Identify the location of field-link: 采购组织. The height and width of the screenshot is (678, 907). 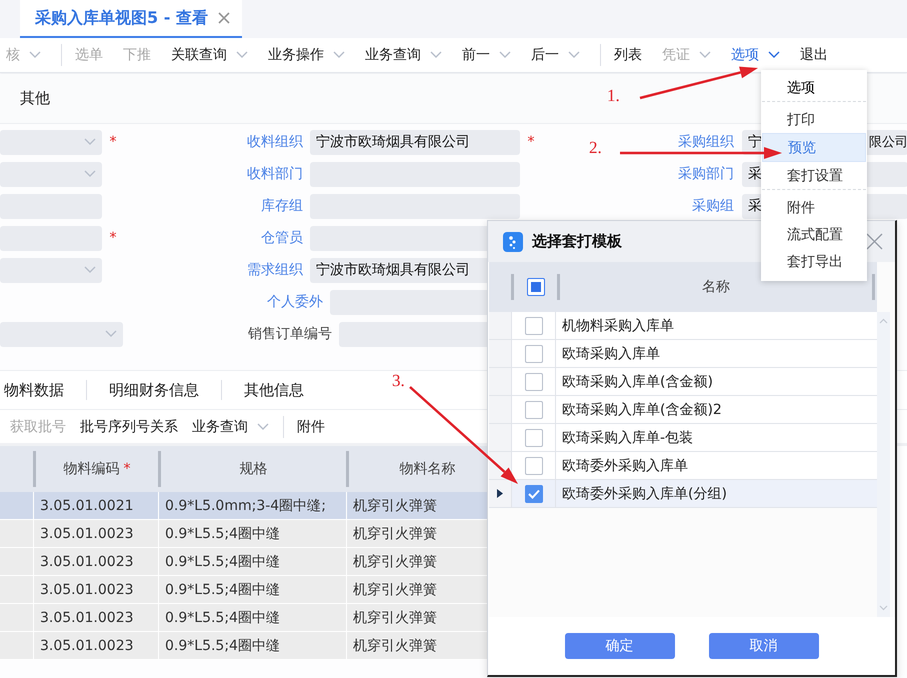
(706, 142).